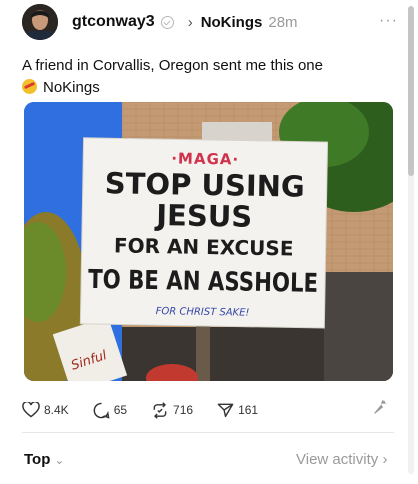 The height and width of the screenshot is (484, 418). Describe the element at coordinates (120, 410) in the screenshot. I see `reply-count: 65` at that location.